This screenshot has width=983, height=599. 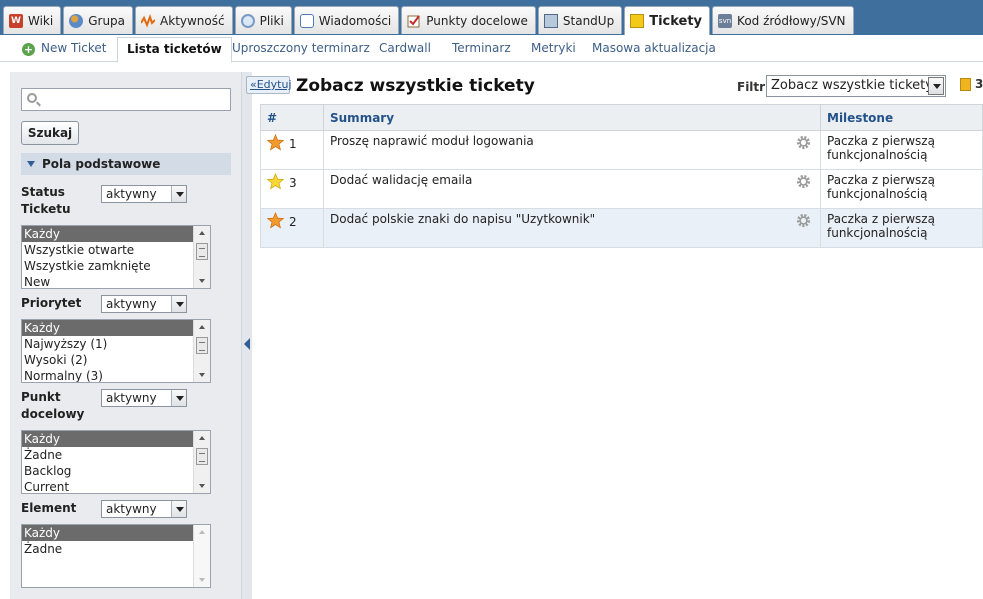 What do you see at coordinates (346, 20) in the screenshot?
I see `tab-messages: Wiadomości` at bounding box center [346, 20].